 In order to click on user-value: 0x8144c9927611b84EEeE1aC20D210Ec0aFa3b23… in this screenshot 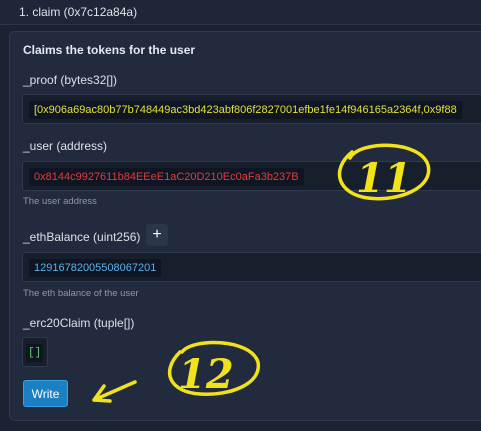, I will do `click(166, 177)`.